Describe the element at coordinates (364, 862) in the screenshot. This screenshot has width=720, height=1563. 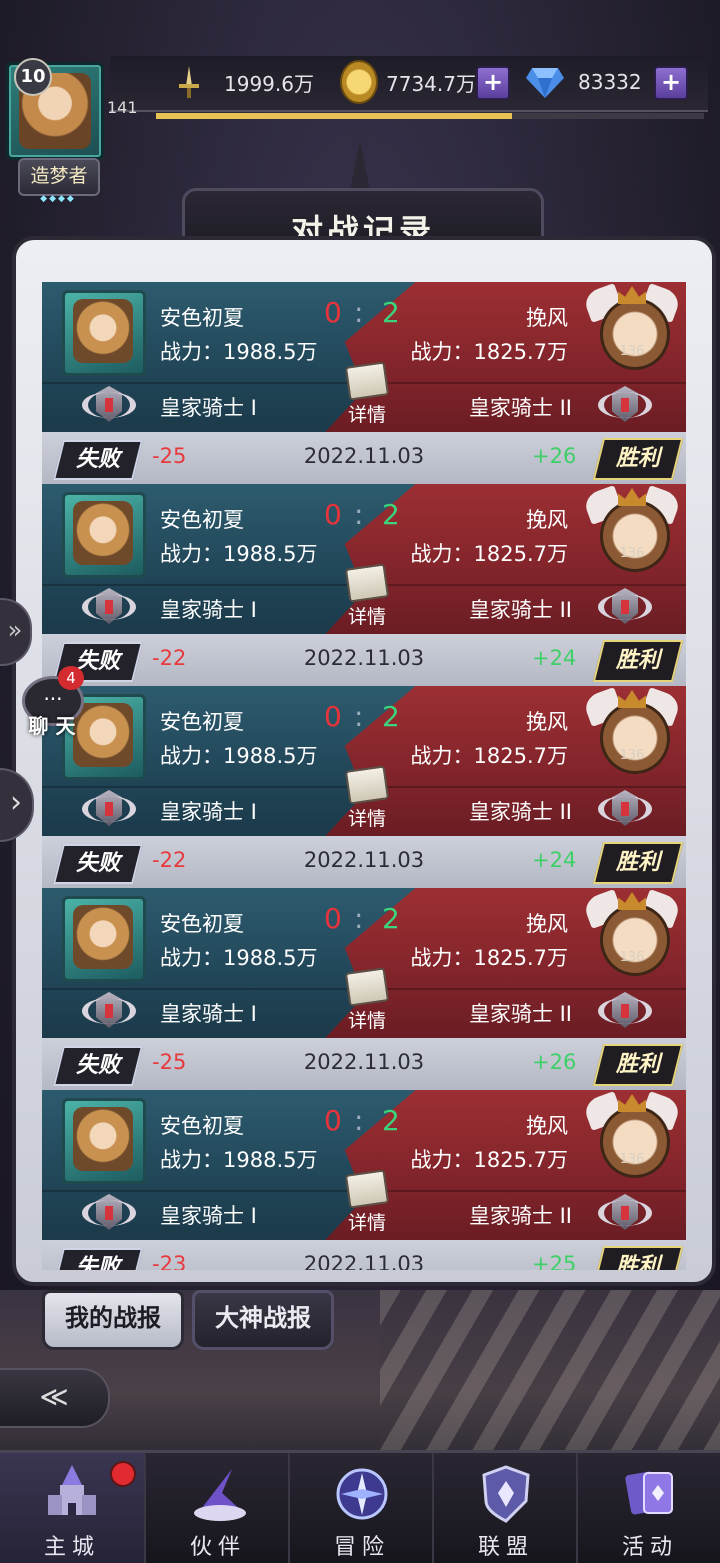
I see `record-summary: 失败 -22 2022.11.03 +24 胜利` at that location.